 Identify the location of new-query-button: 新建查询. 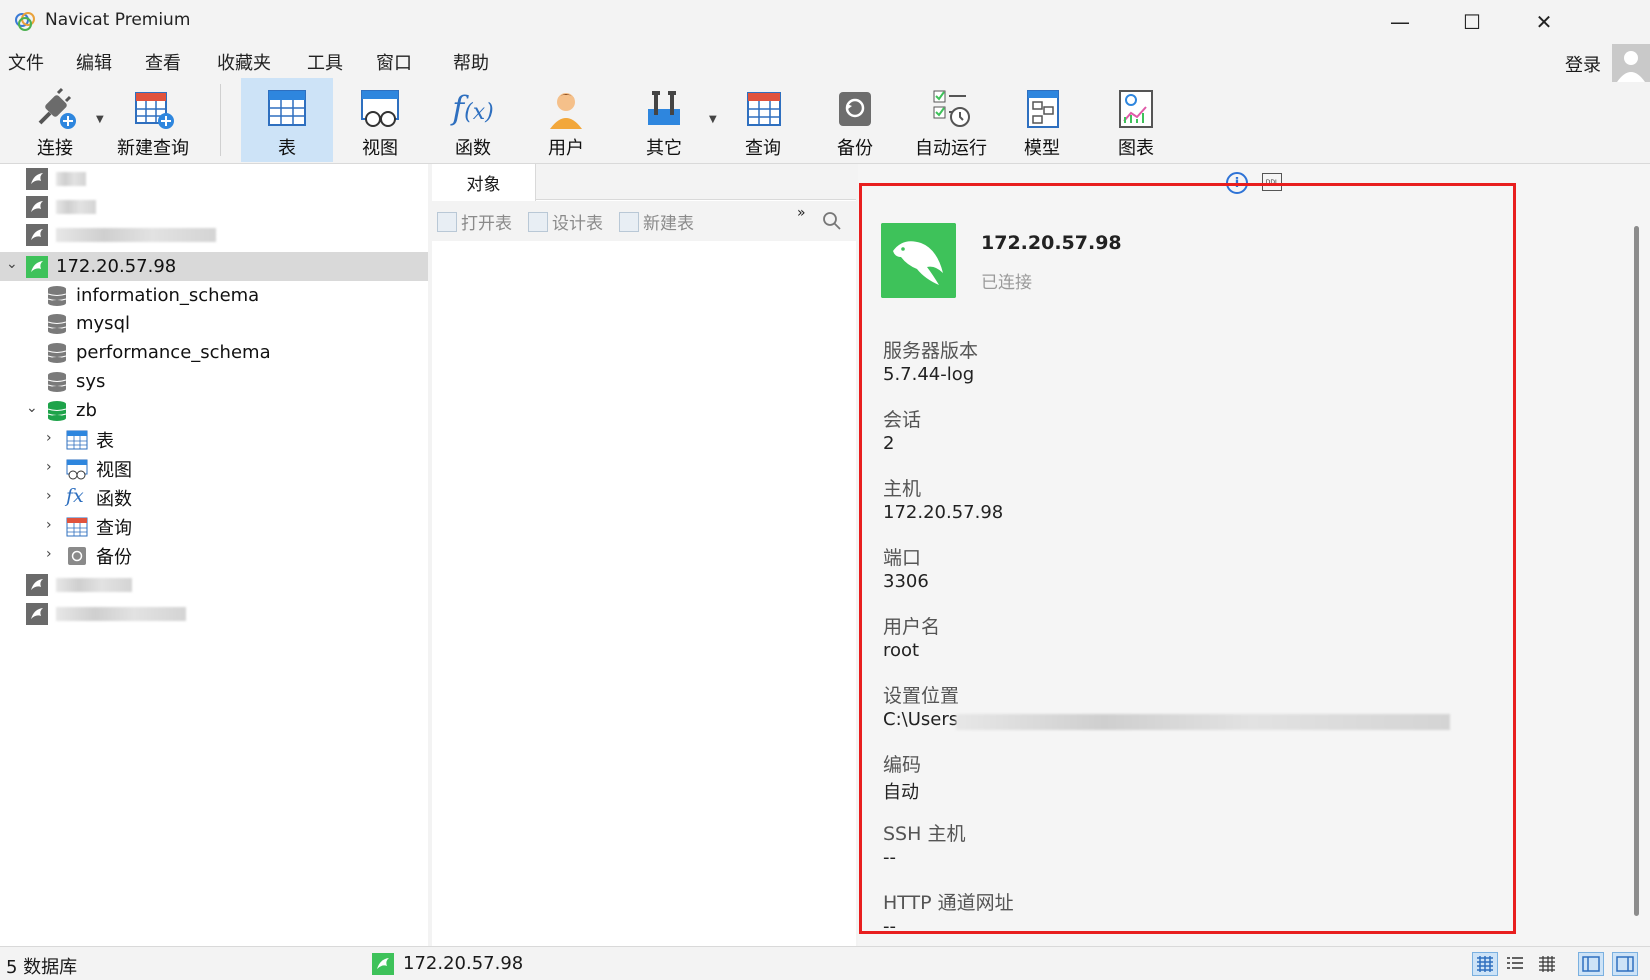
(153, 120).